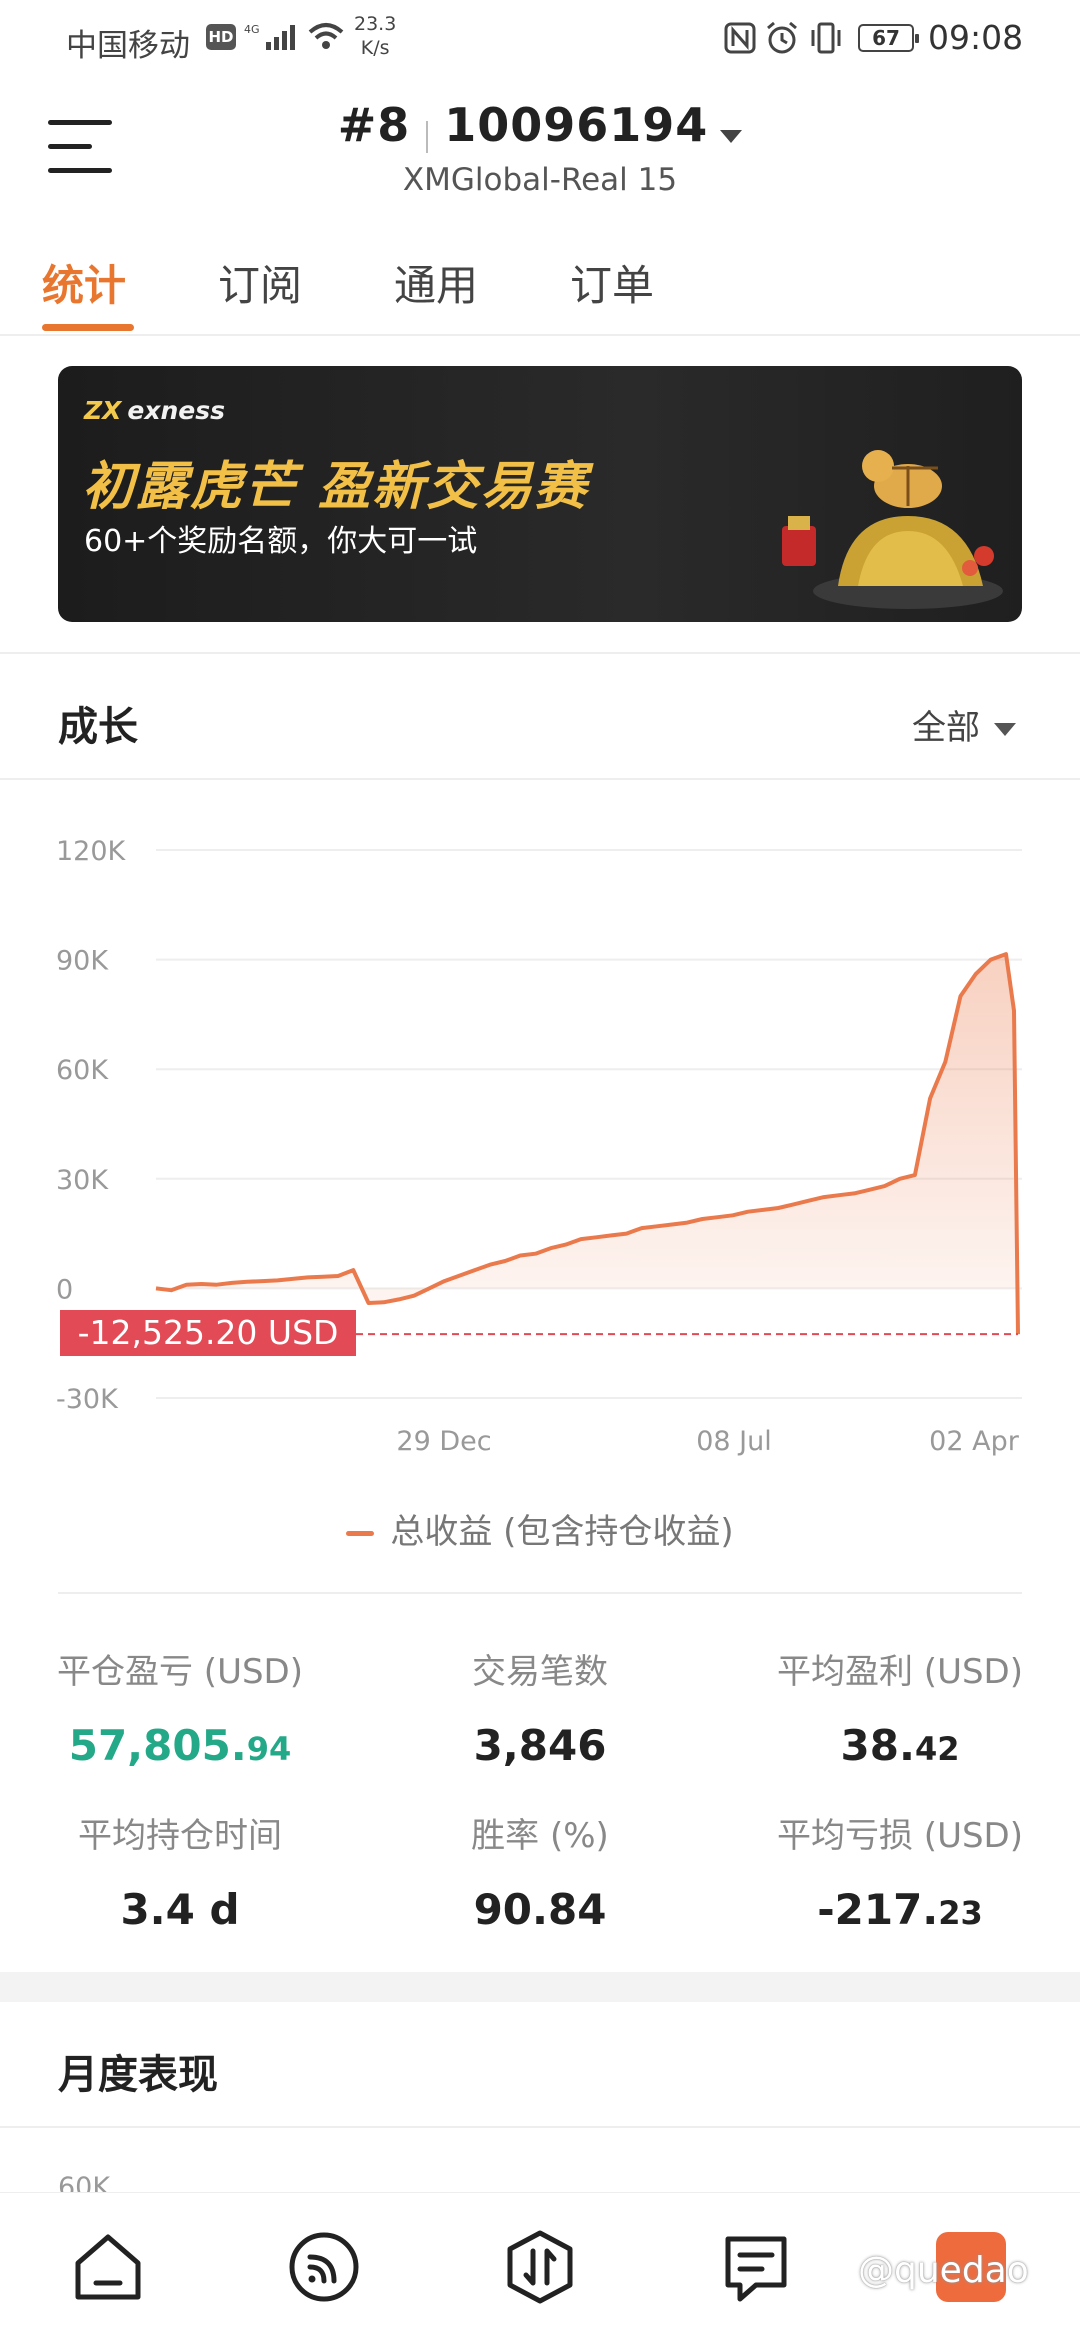  I want to click on stat-value: 90.84, so click(540, 1909).